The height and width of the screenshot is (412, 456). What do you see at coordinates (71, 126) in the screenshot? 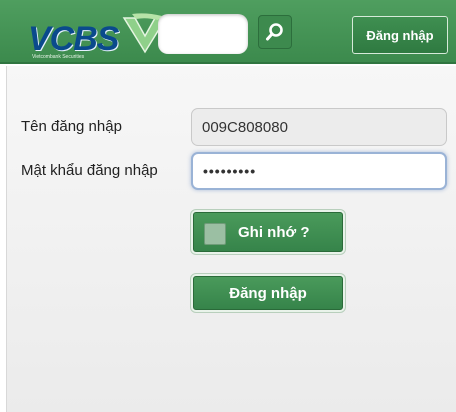
I see `username-label: Tên đăng nhập` at bounding box center [71, 126].